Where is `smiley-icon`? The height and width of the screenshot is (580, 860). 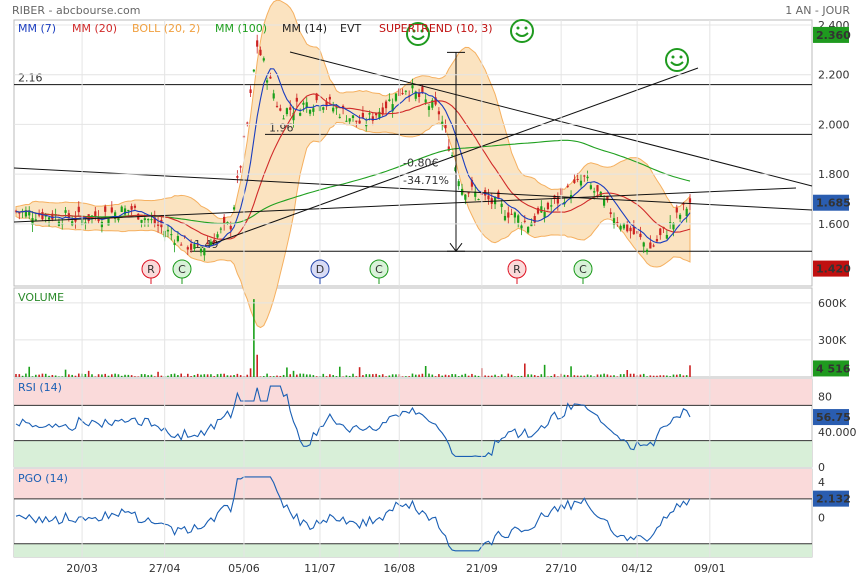 smiley-icon is located at coordinates (677, 60).